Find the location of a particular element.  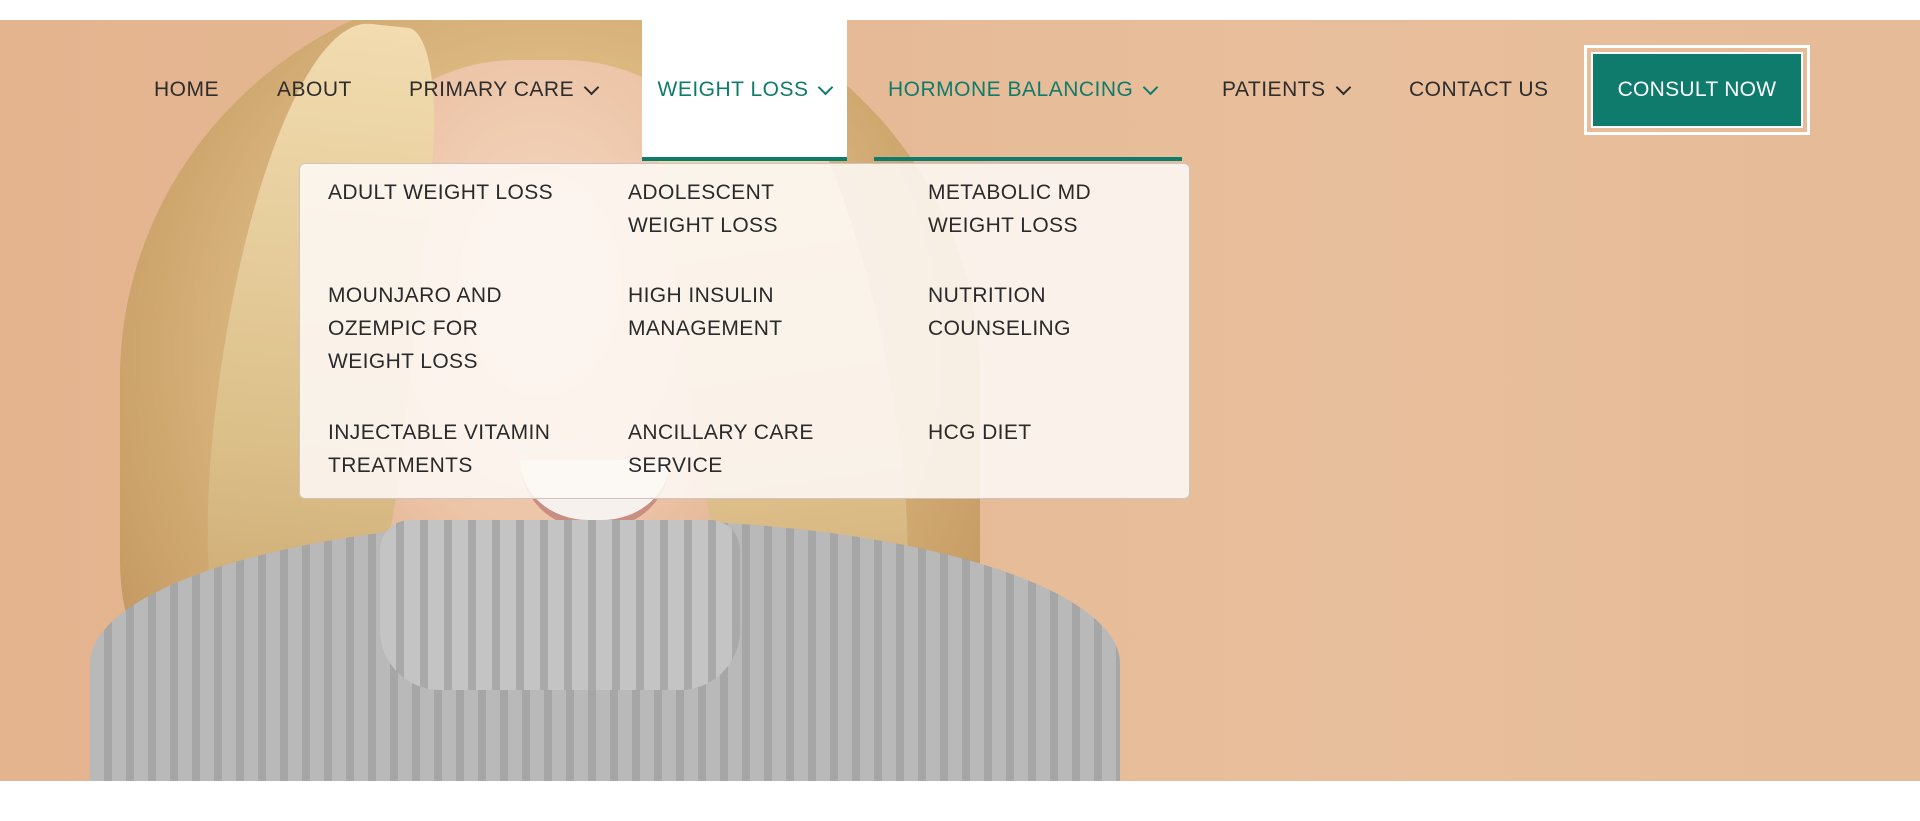

dropdown-item-adult-weight-loss: ADULT WEIGHT LOSS is located at coordinates (458, 192).